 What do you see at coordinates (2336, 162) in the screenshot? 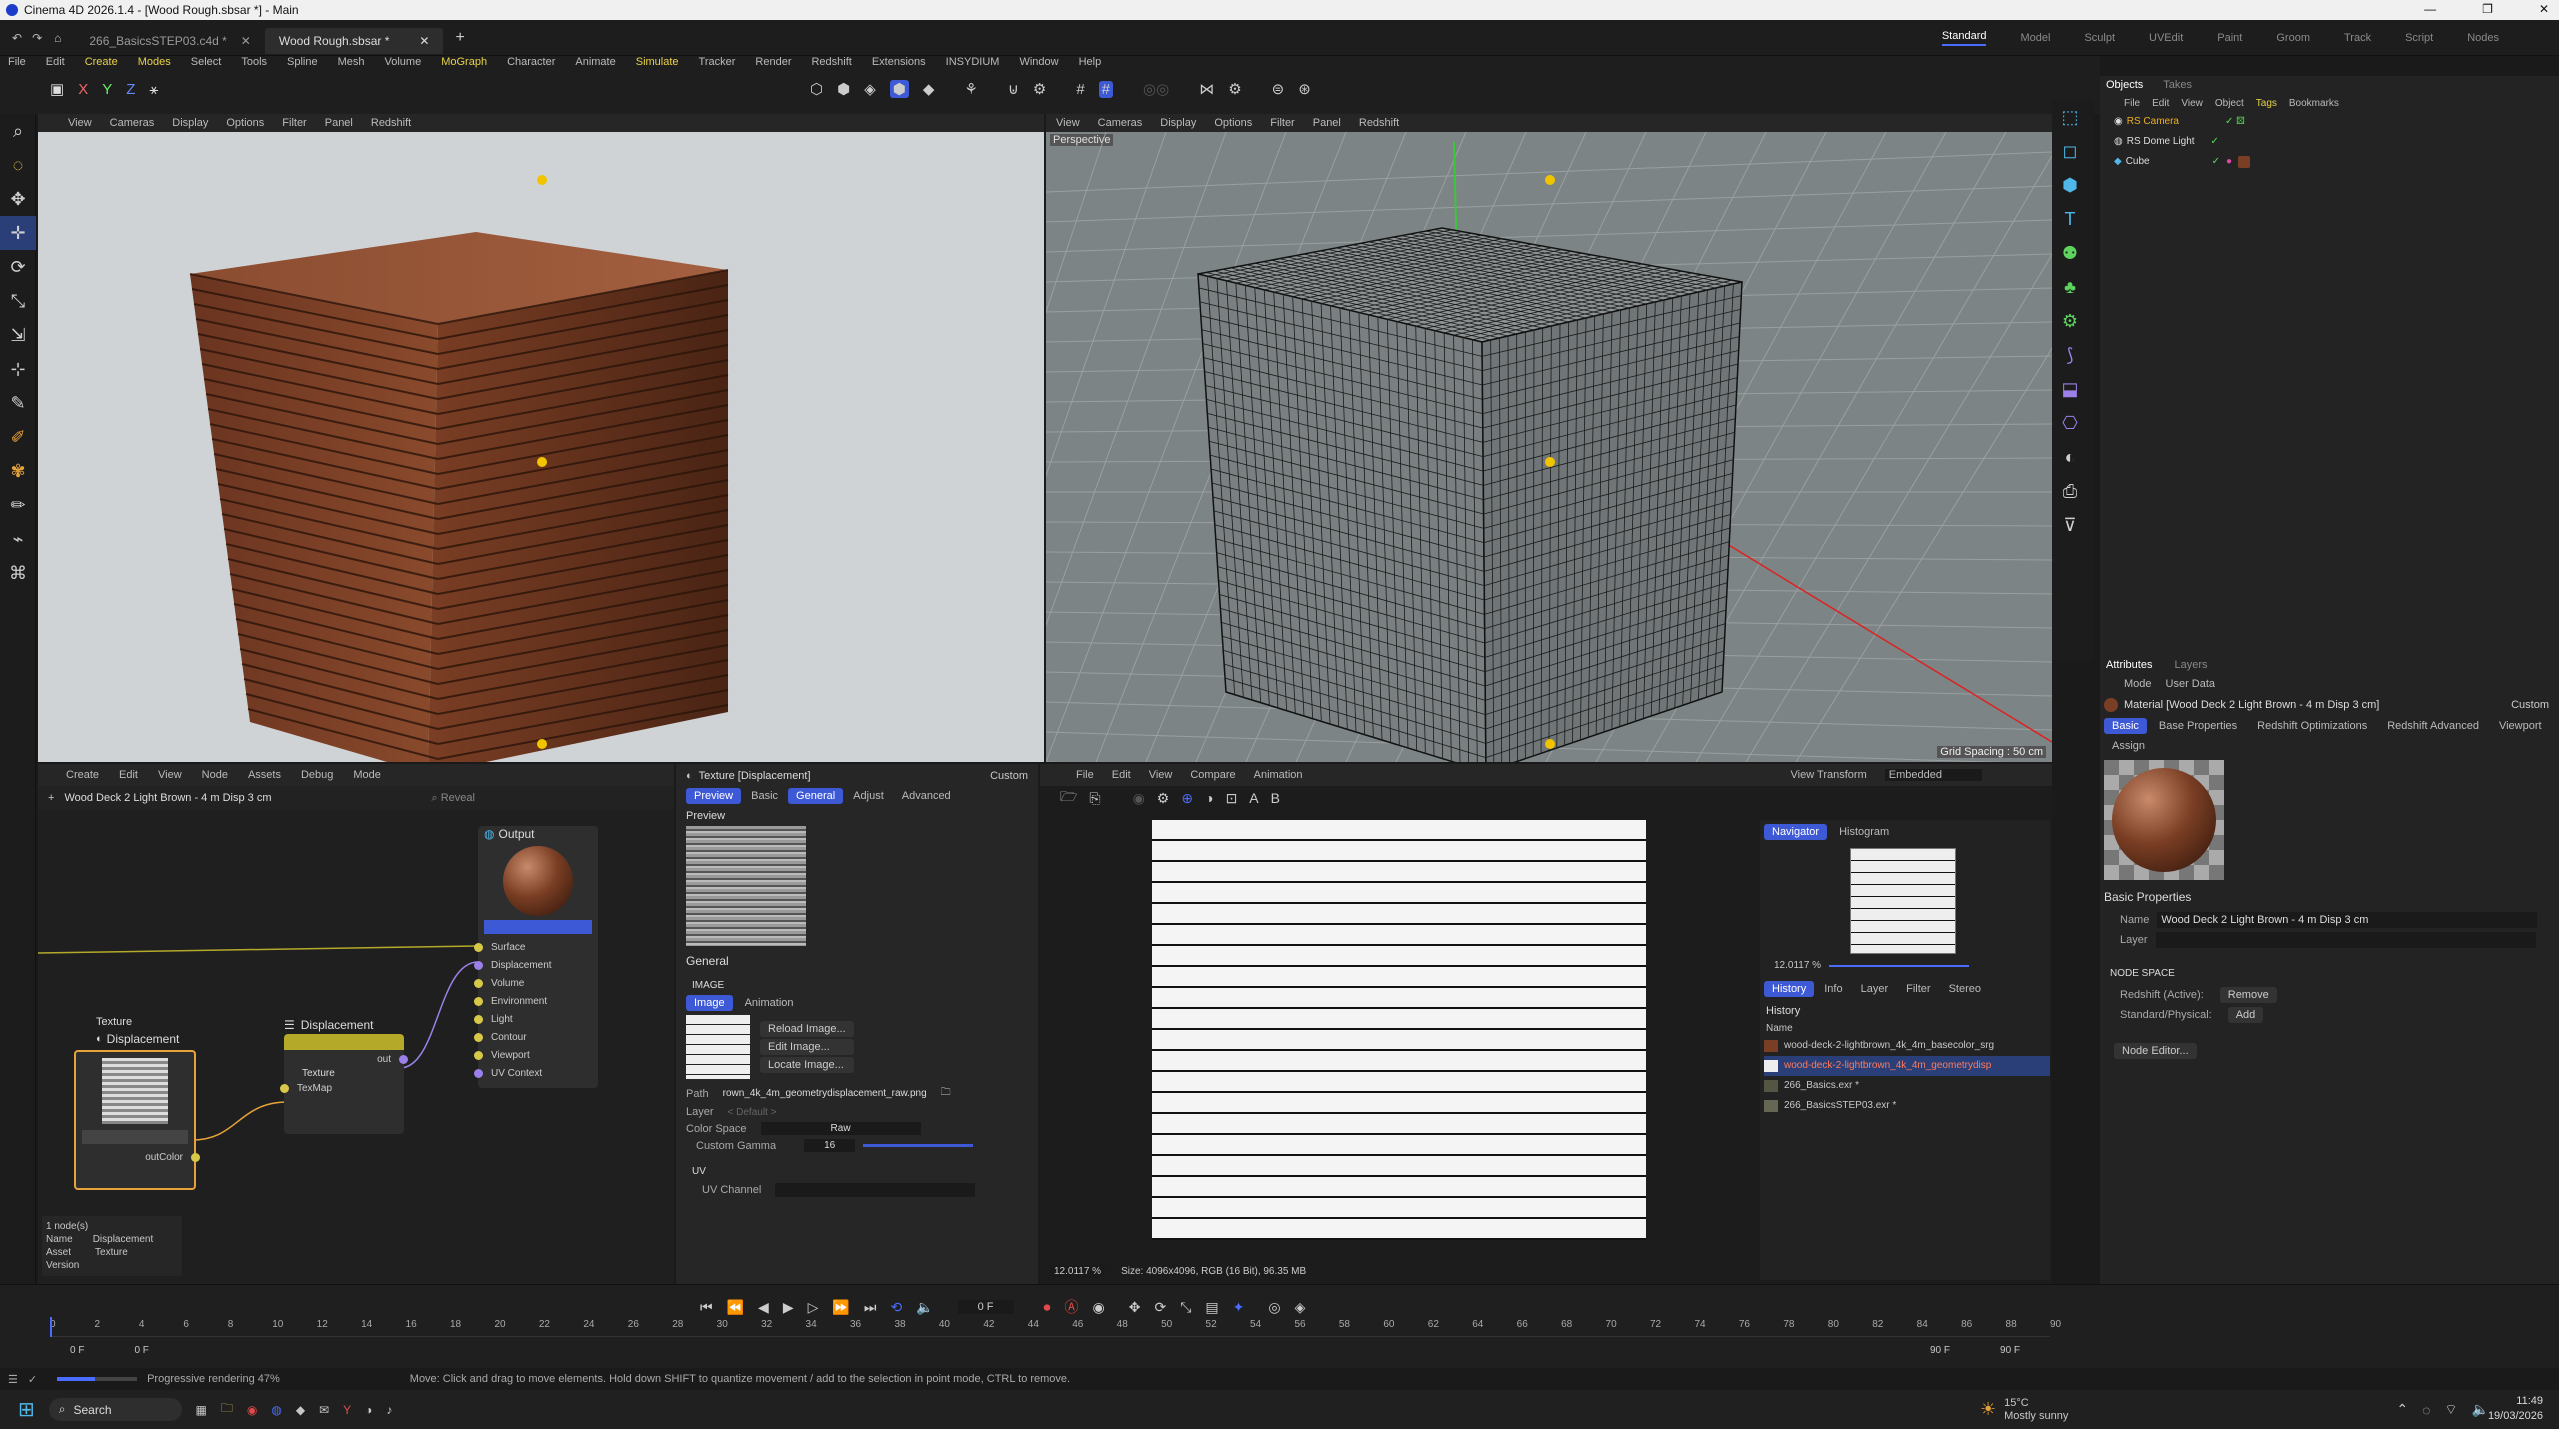
I see `object-row-cube: ◆ Cube ✓ ●` at bounding box center [2336, 162].